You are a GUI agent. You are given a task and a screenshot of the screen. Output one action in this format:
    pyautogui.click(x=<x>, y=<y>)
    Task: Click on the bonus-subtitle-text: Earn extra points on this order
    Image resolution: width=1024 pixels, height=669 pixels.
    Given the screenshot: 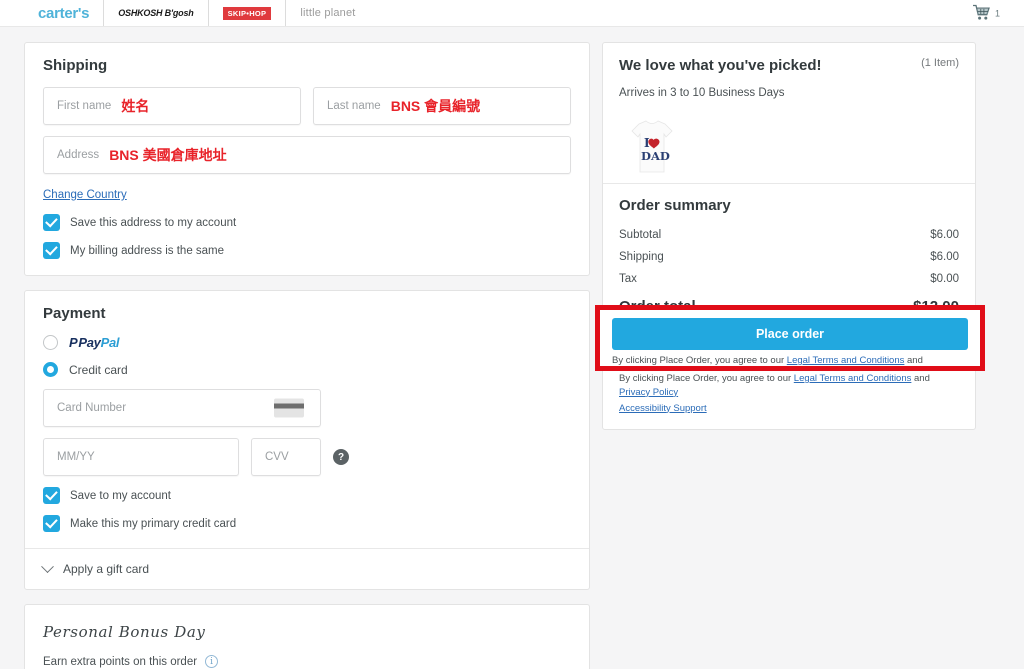 What is the action you would take?
    pyautogui.click(x=120, y=661)
    